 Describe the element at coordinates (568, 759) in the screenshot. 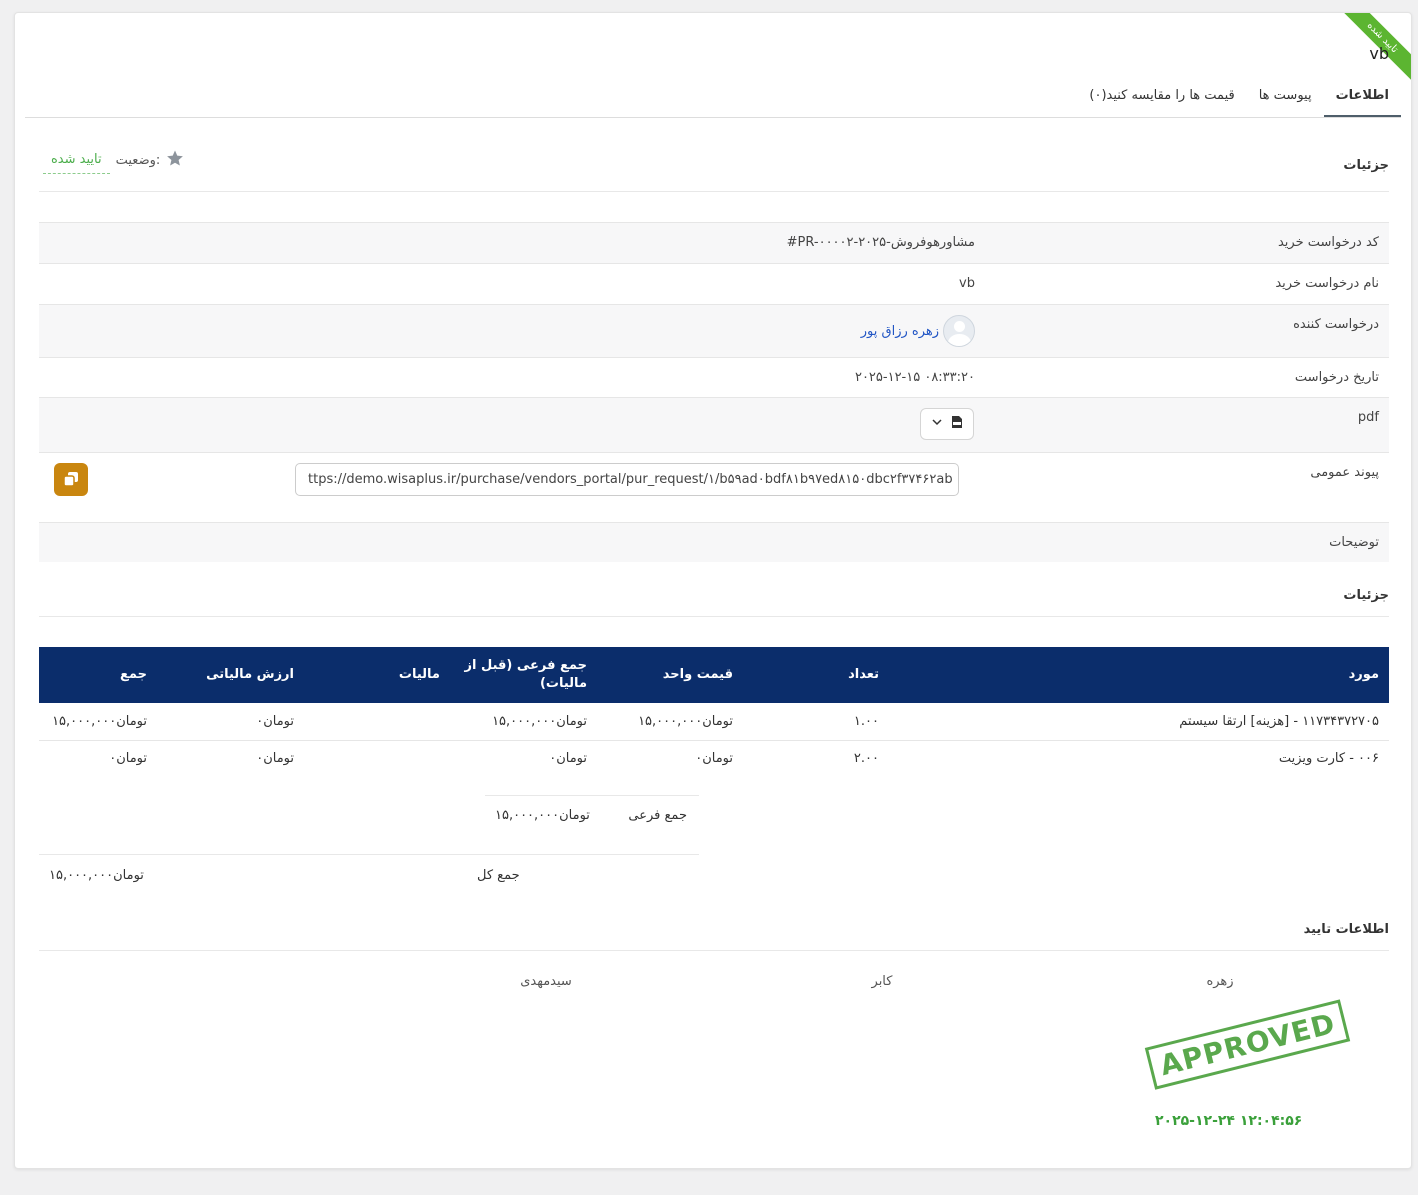

I see `cell-subtotal: تومان۰` at that location.